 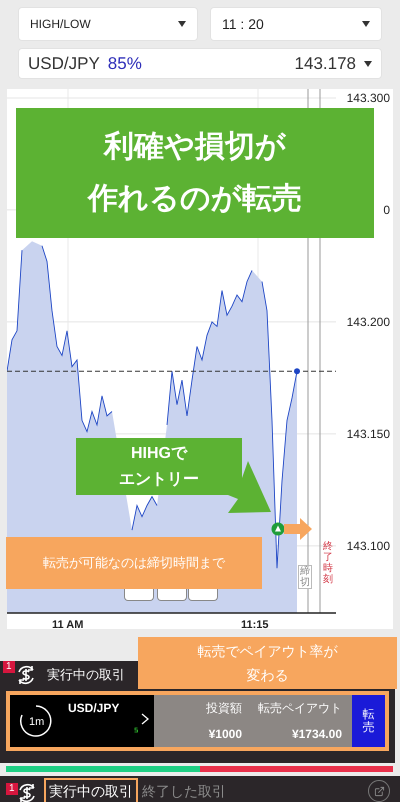 What do you see at coordinates (300, 708) in the screenshot?
I see `payout-label: 転売ペイアウト` at bounding box center [300, 708].